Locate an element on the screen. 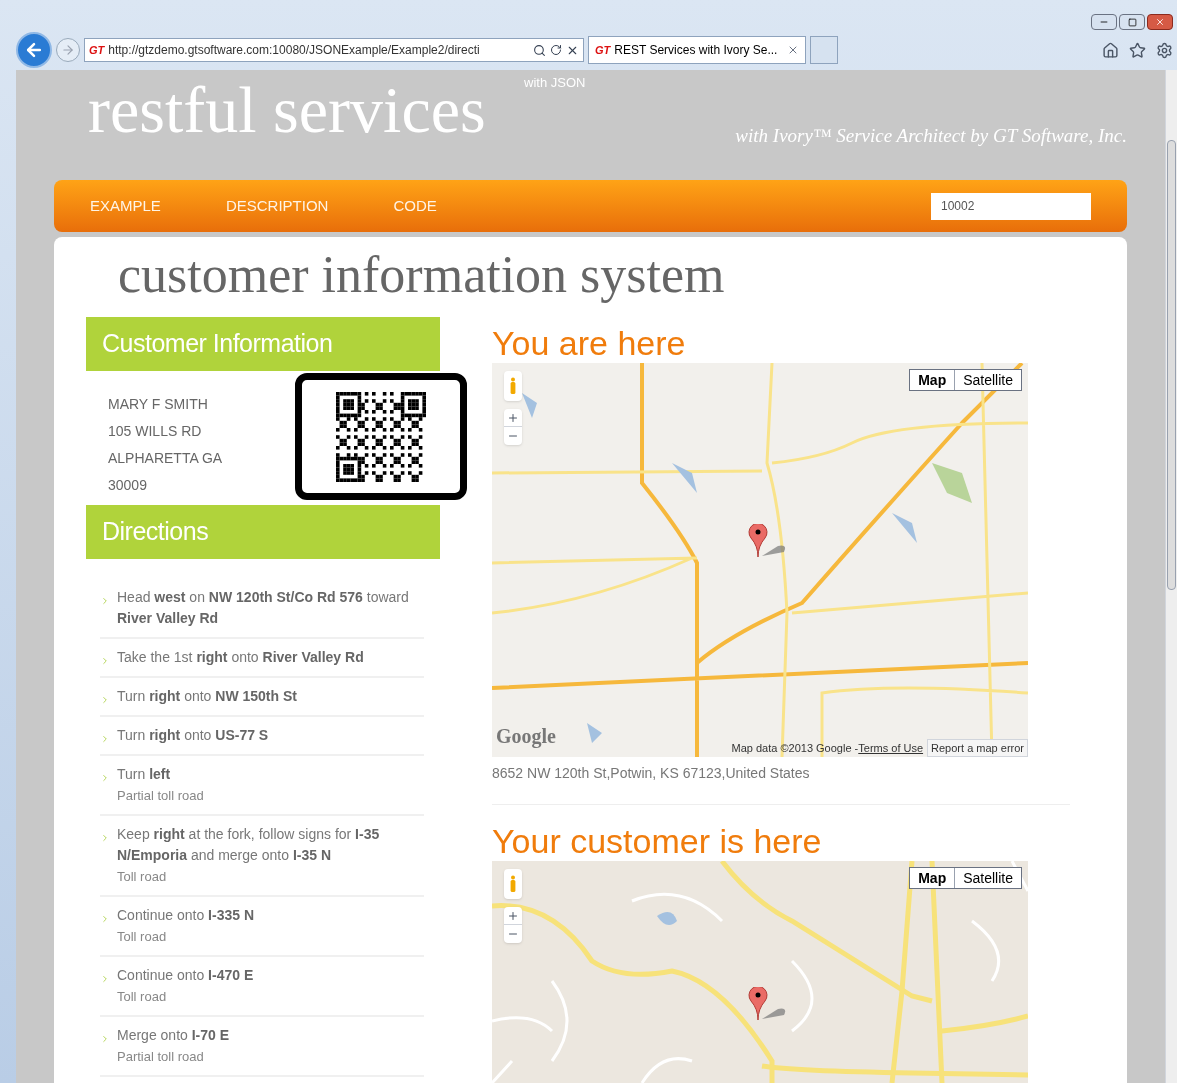  section-header: Customer Information is located at coordinates (263, 344).